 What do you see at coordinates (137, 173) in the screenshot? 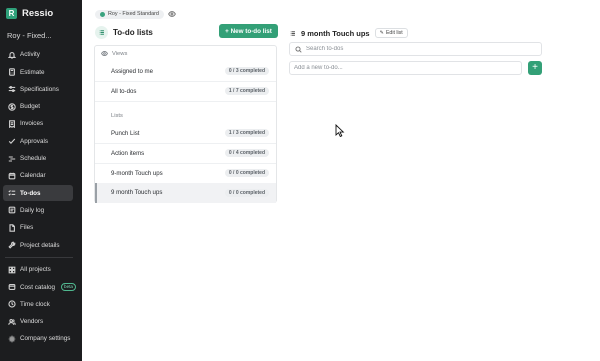
I see `row-name: 9-month Touch ups` at bounding box center [137, 173].